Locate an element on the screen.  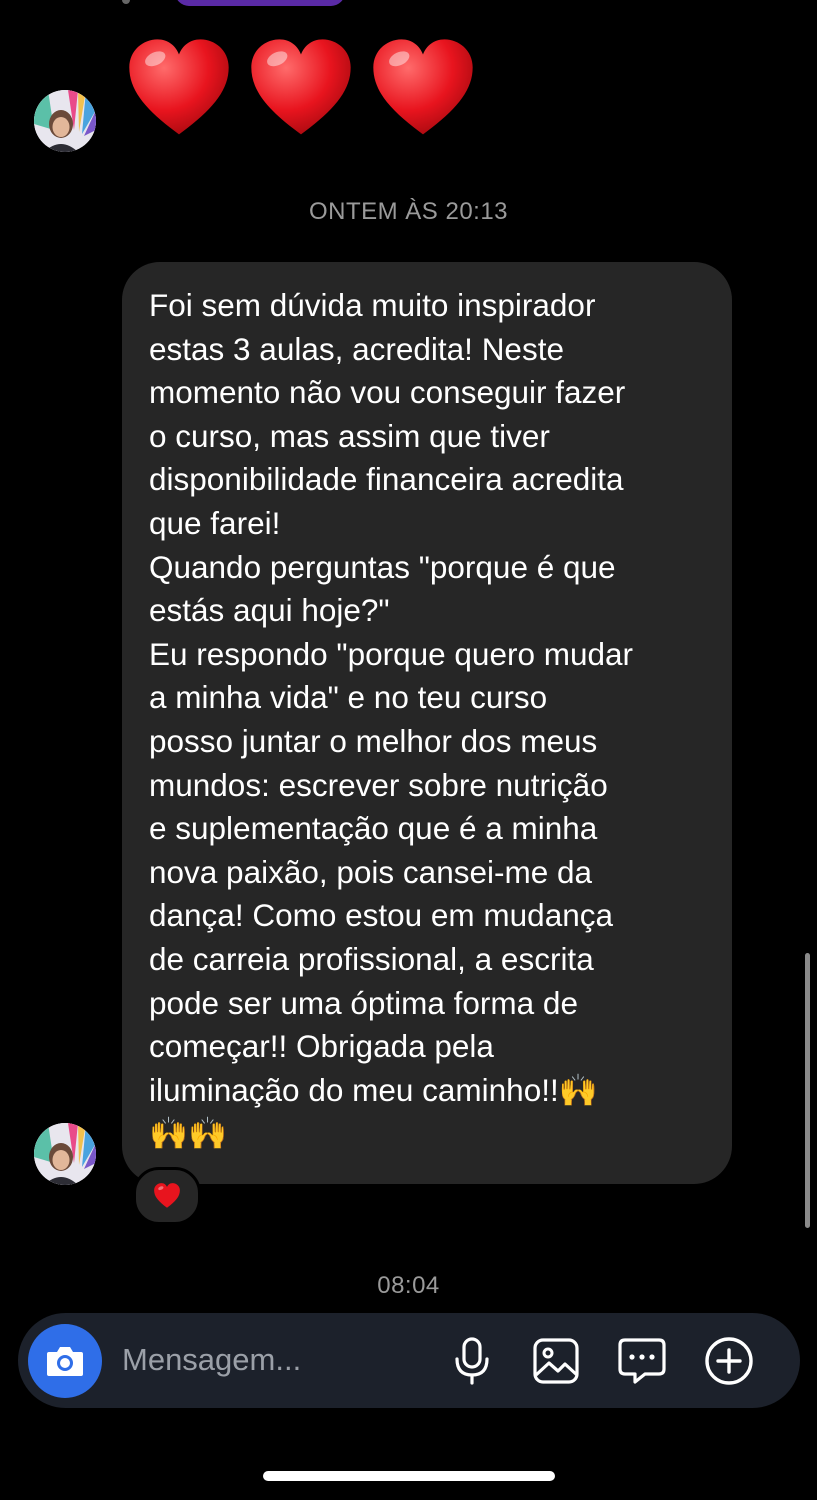
scrollbar is located at coordinates (807, 1090).